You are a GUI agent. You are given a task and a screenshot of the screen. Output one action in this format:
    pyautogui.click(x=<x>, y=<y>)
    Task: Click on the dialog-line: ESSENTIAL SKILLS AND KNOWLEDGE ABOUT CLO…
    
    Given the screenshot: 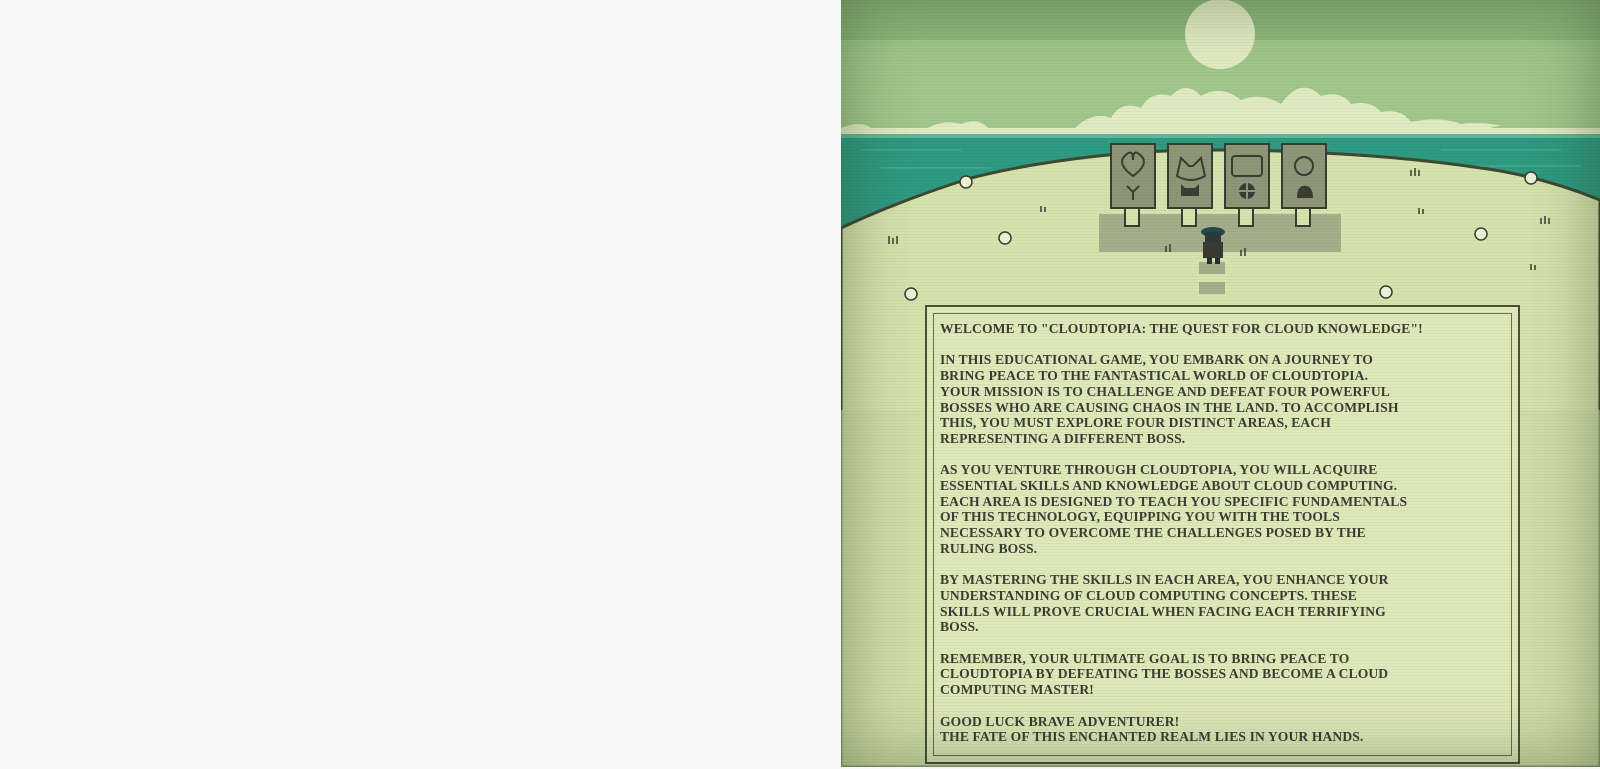 What is the action you would take?
    pyautogui.click(x=1169, y=486)
    